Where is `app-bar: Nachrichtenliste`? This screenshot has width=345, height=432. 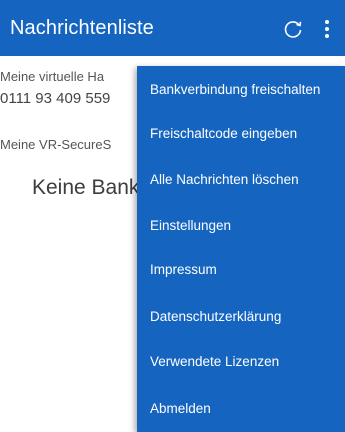 app-bar: Nachrichtenliste is located at coordinates (172, 28).